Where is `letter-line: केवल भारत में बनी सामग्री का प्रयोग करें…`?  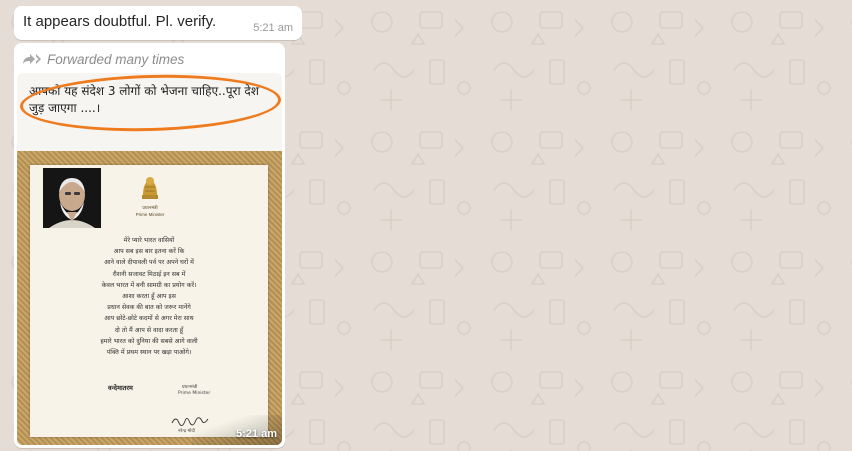 letter-line: केवल भारत में बनी सामग्री का प्रयोग करें… is located at coordinates (149, 285).